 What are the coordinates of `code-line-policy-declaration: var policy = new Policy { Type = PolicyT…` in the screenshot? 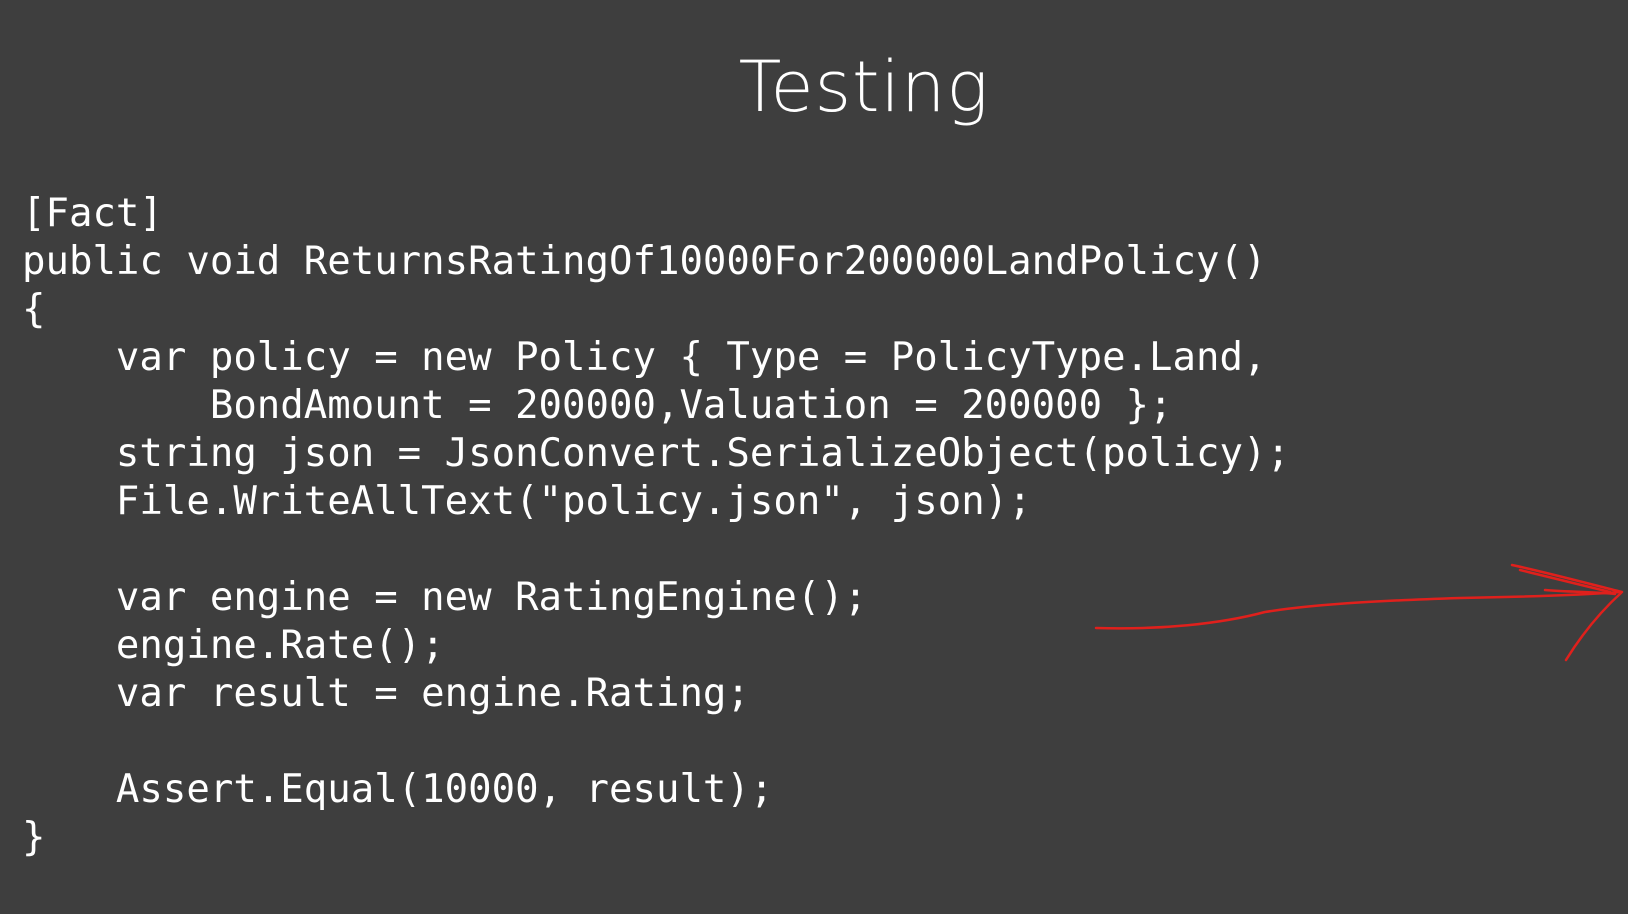 It's located at (644, 357).